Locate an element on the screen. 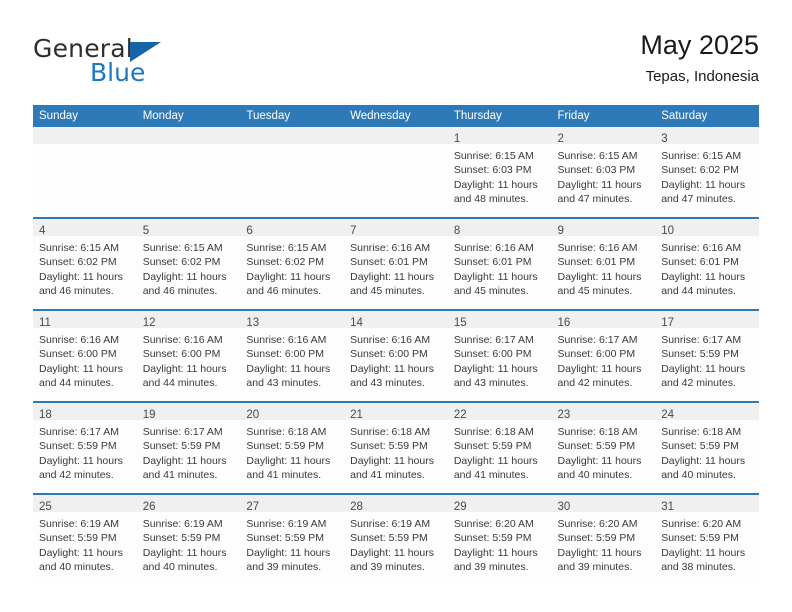 This screenshot has height=612, width=792. sunrise-text: Sunrise: 6:15 AM is located at coordinates (597, 156).